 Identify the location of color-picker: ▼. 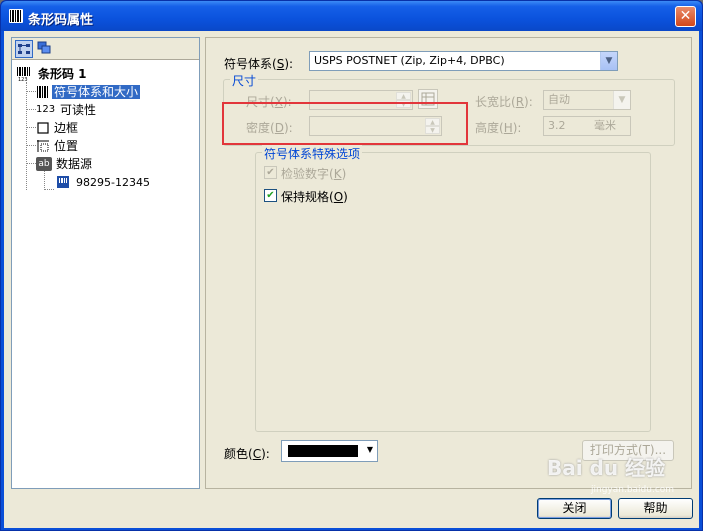
(329, 451).